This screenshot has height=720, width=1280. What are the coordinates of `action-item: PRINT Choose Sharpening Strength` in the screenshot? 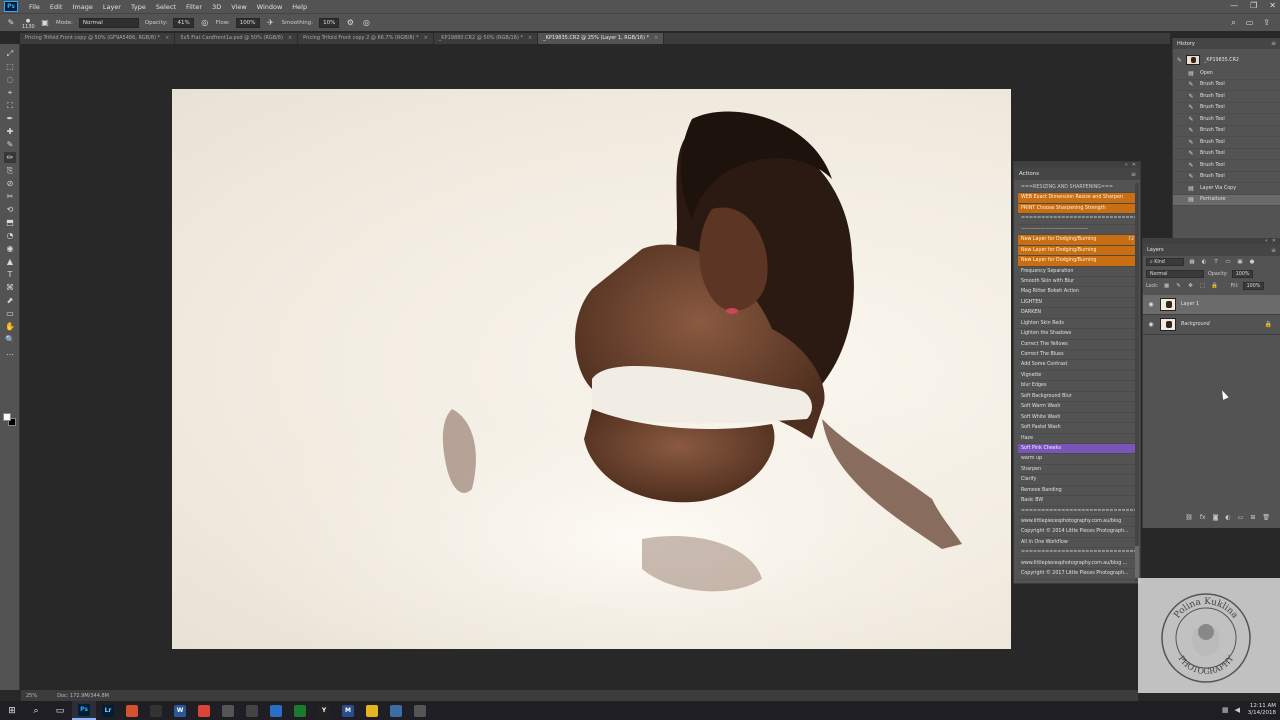 It's located at (1077, 209).